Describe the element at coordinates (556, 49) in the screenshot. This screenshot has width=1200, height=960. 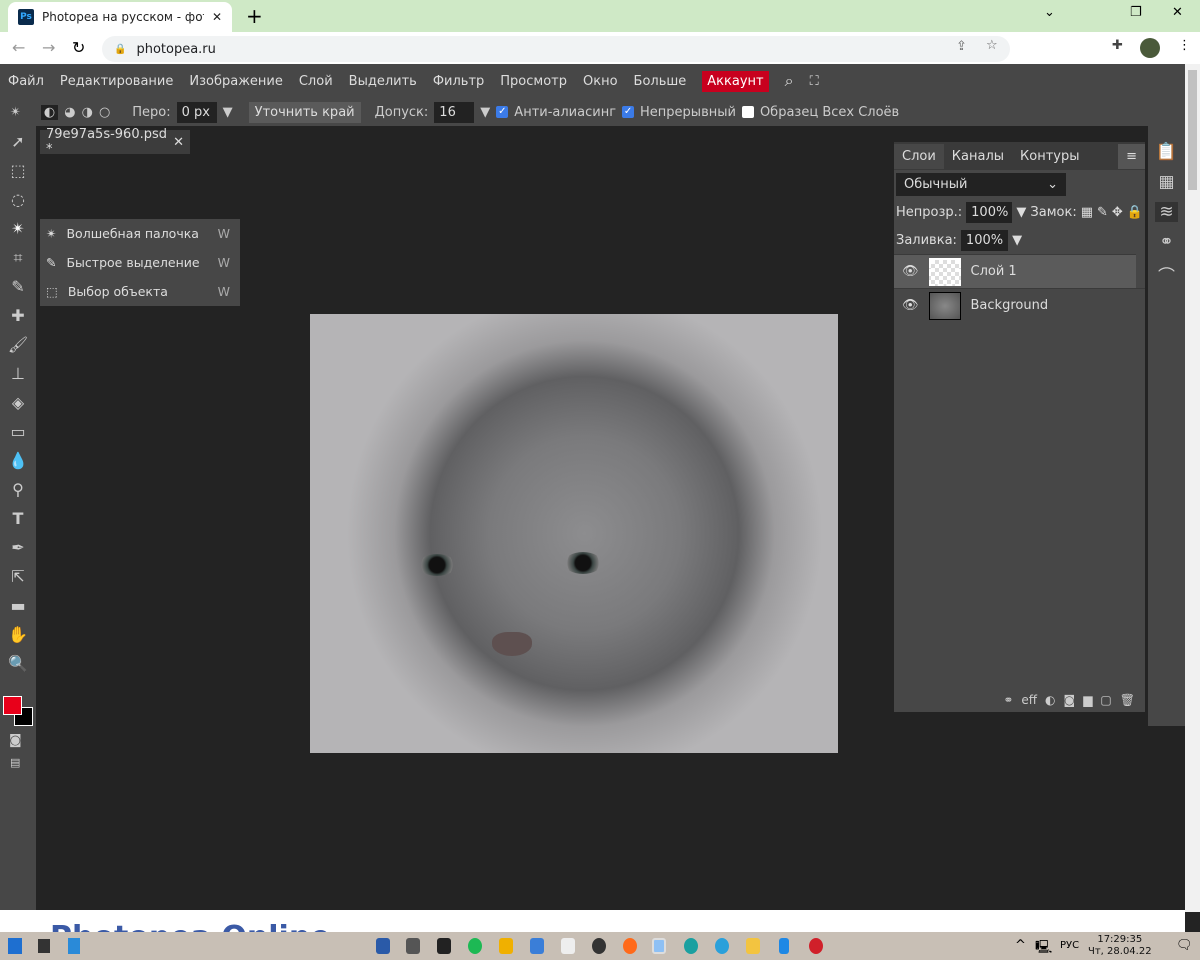
I see `url-field: 🔒 photopea.ru` at that location.